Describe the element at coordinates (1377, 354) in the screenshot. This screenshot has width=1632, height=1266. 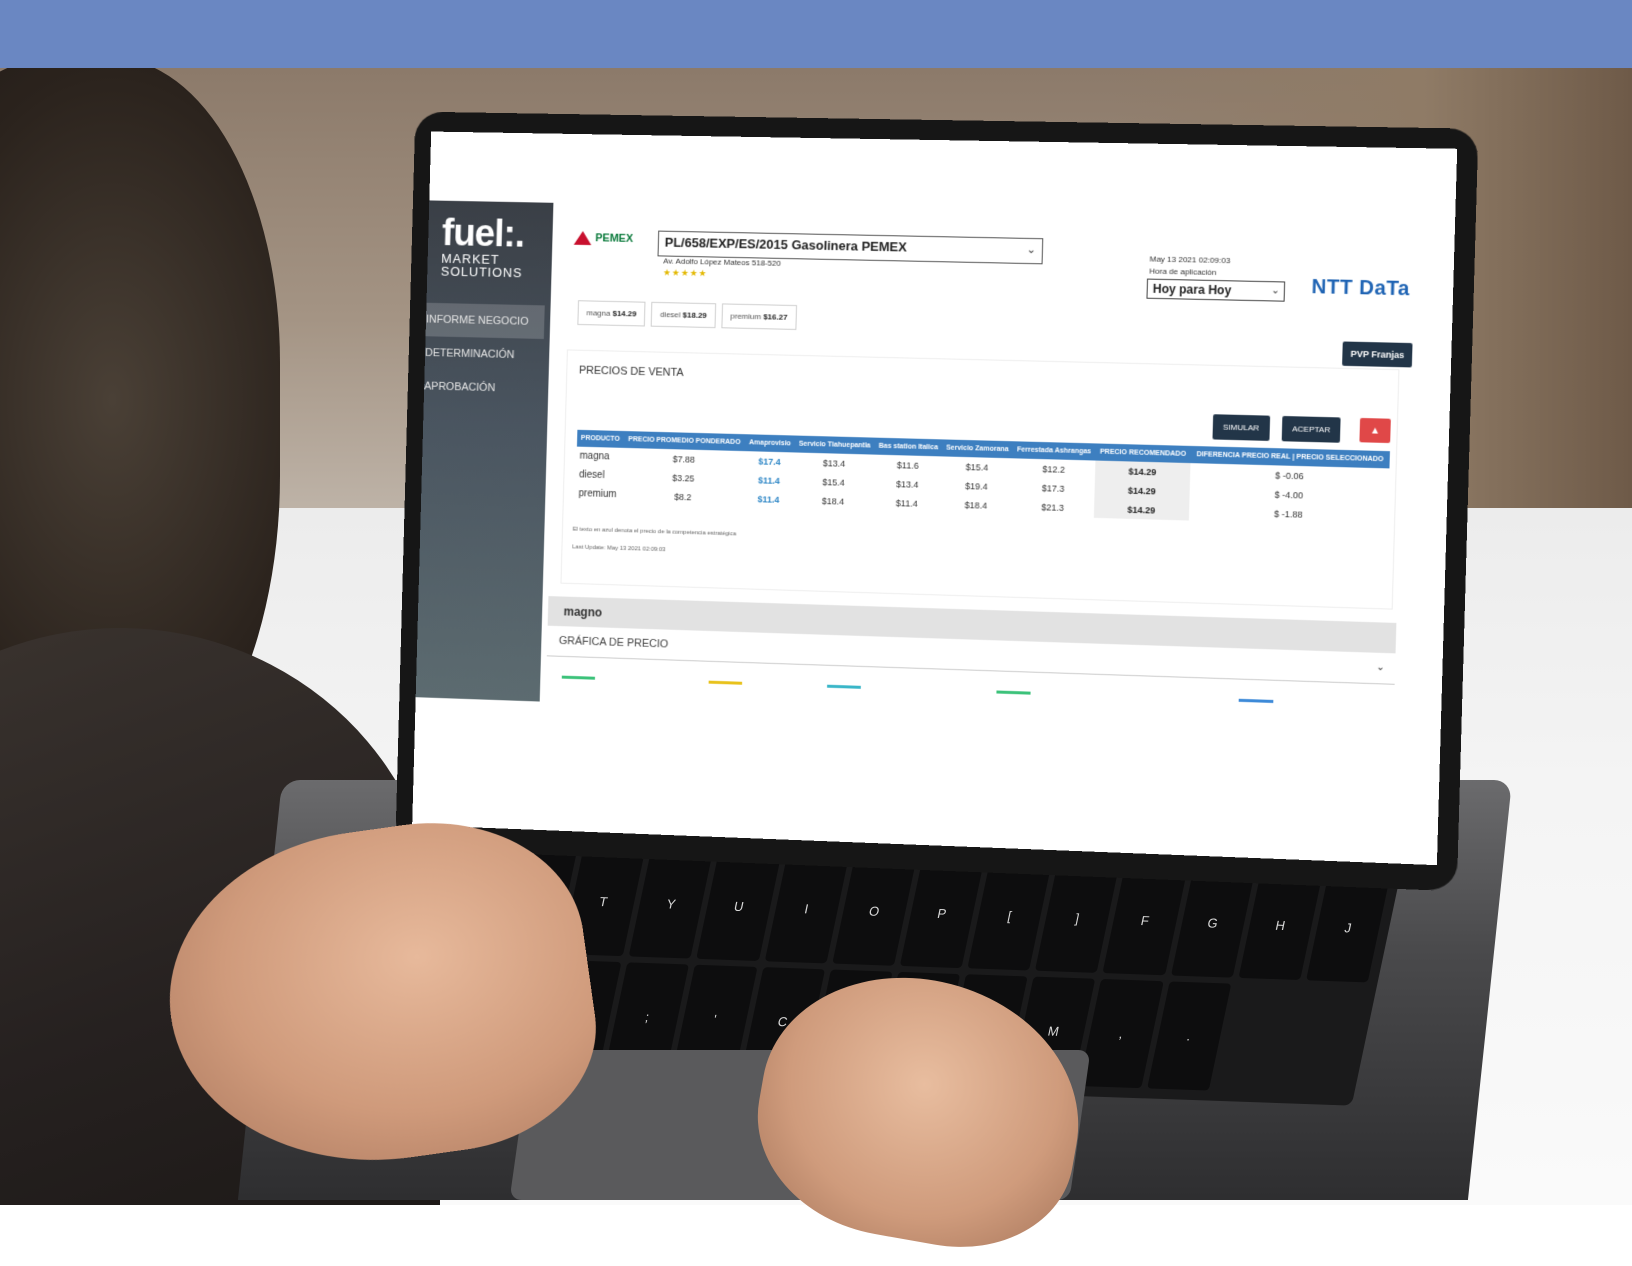
I see `pvp-franjas-button: PVP Franjas` at that location.